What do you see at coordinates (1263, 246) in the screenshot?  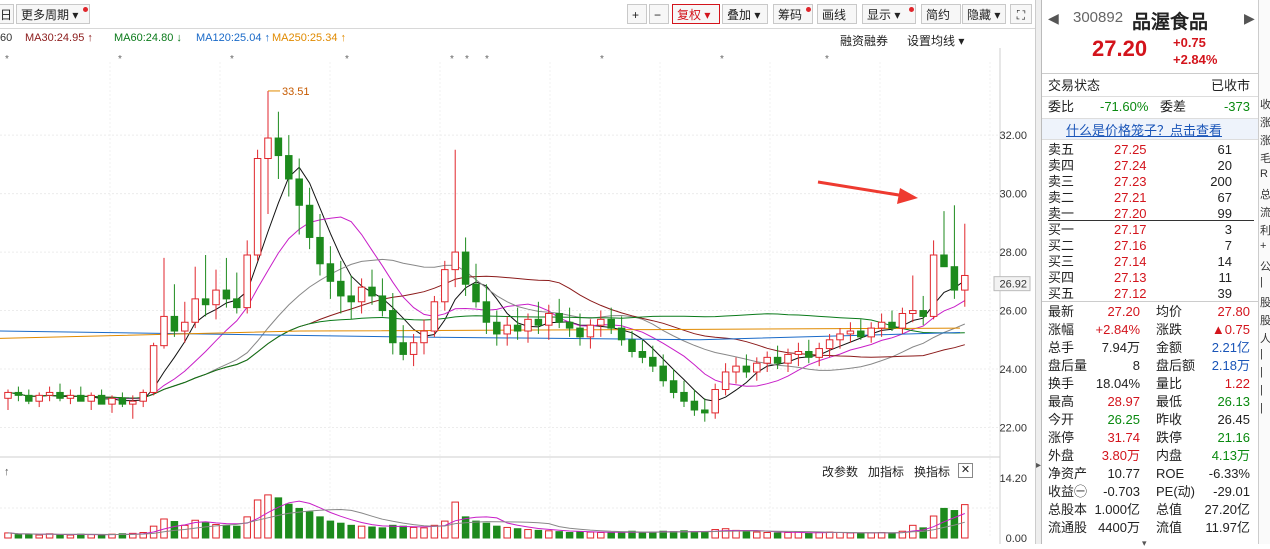 I see `edge-label: +` at bounding box center [1263, 246].